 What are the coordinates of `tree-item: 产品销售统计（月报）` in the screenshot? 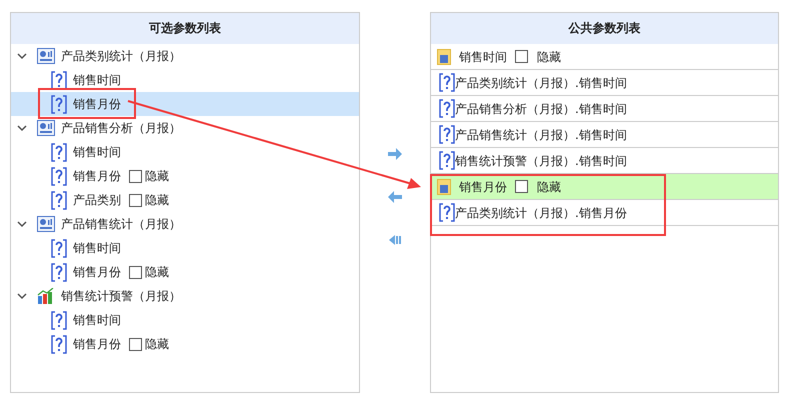 It's located at (185, 224).